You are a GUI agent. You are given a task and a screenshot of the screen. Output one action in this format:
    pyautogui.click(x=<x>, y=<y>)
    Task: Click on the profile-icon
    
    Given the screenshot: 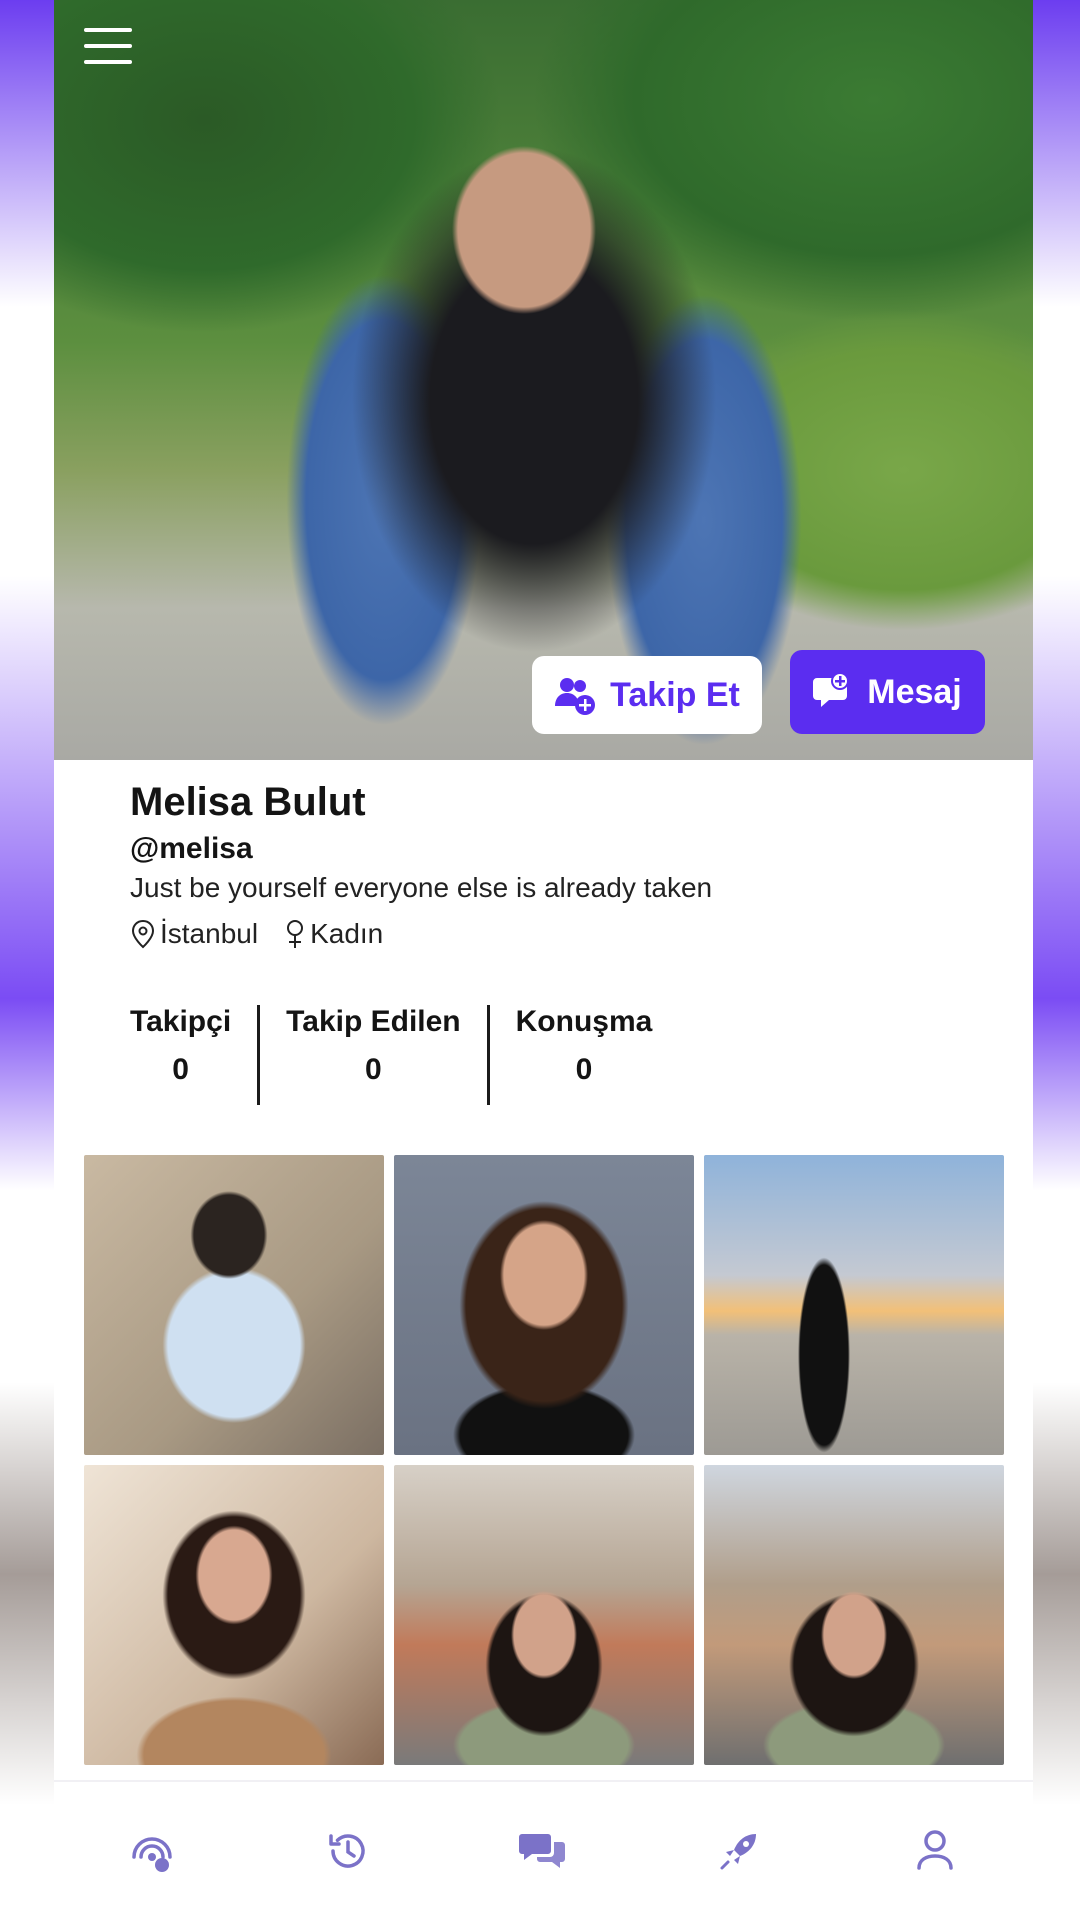 What is the action you would take?
    pyautogui.click(x=935, y=1850)
    